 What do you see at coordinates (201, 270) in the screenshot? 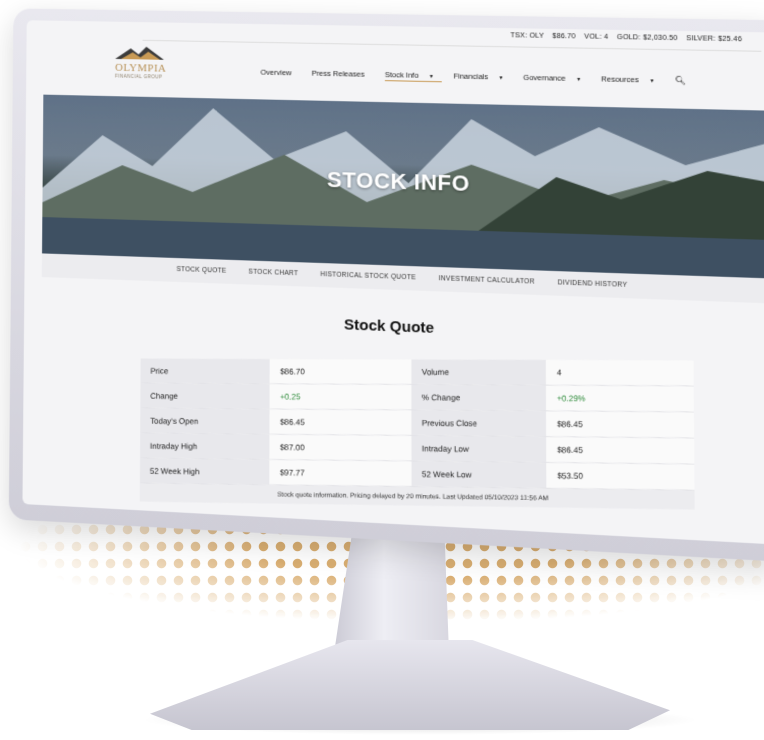
I see `subnav-stock-quote: STOCK QUOTE` at bounding box center [201, 270].